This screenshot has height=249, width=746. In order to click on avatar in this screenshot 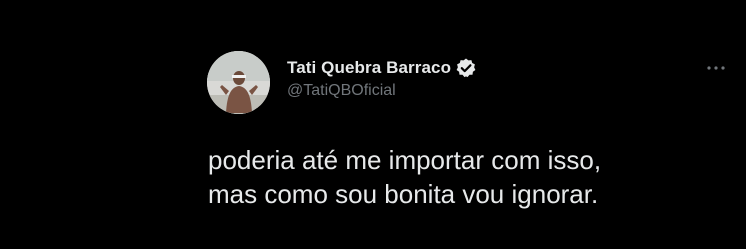, I will do `click(238, 82)`.